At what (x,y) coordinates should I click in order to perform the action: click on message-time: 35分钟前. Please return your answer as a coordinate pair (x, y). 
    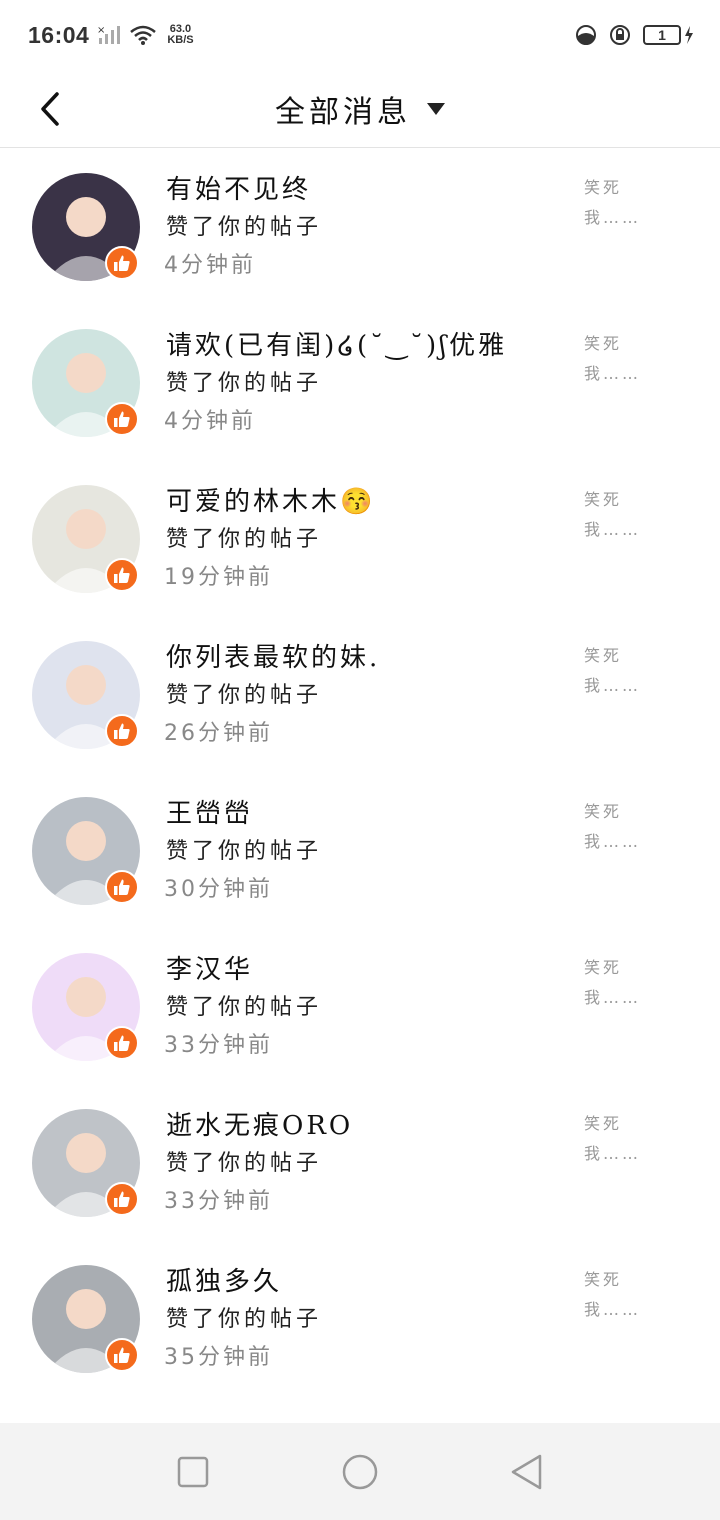
    Looking at the image, I should click on (218, 1357).